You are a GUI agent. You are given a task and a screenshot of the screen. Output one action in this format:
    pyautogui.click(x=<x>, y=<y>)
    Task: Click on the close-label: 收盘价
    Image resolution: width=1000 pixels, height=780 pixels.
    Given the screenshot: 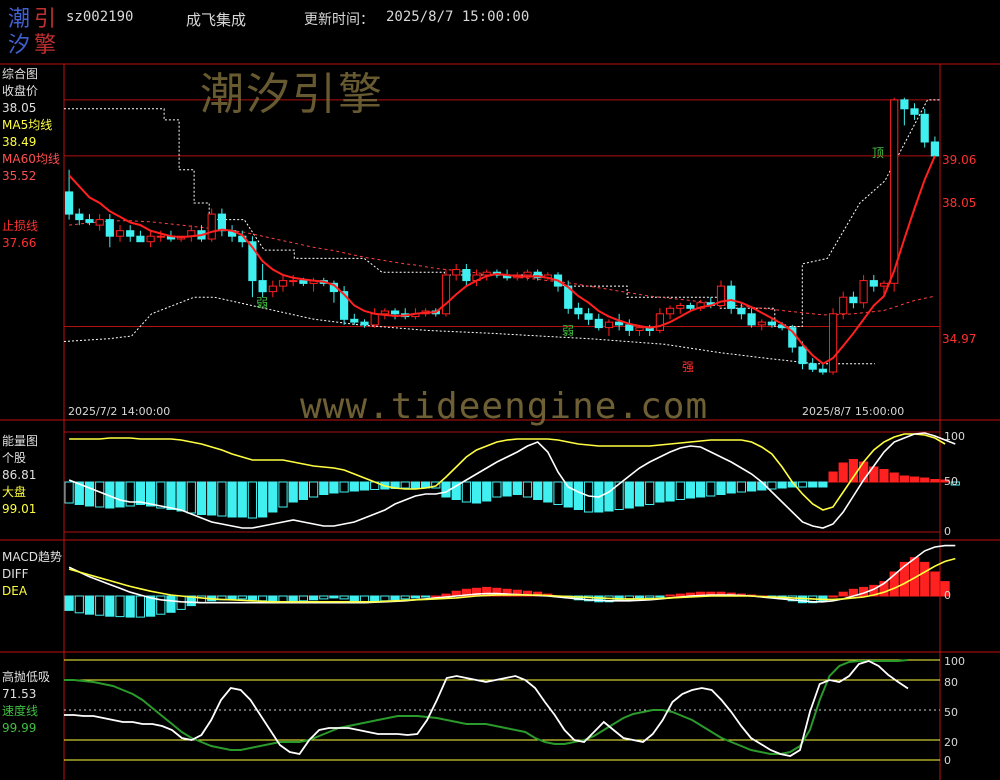 What is the action you would take?
    pyautogui.click(x=20, y=91)
    